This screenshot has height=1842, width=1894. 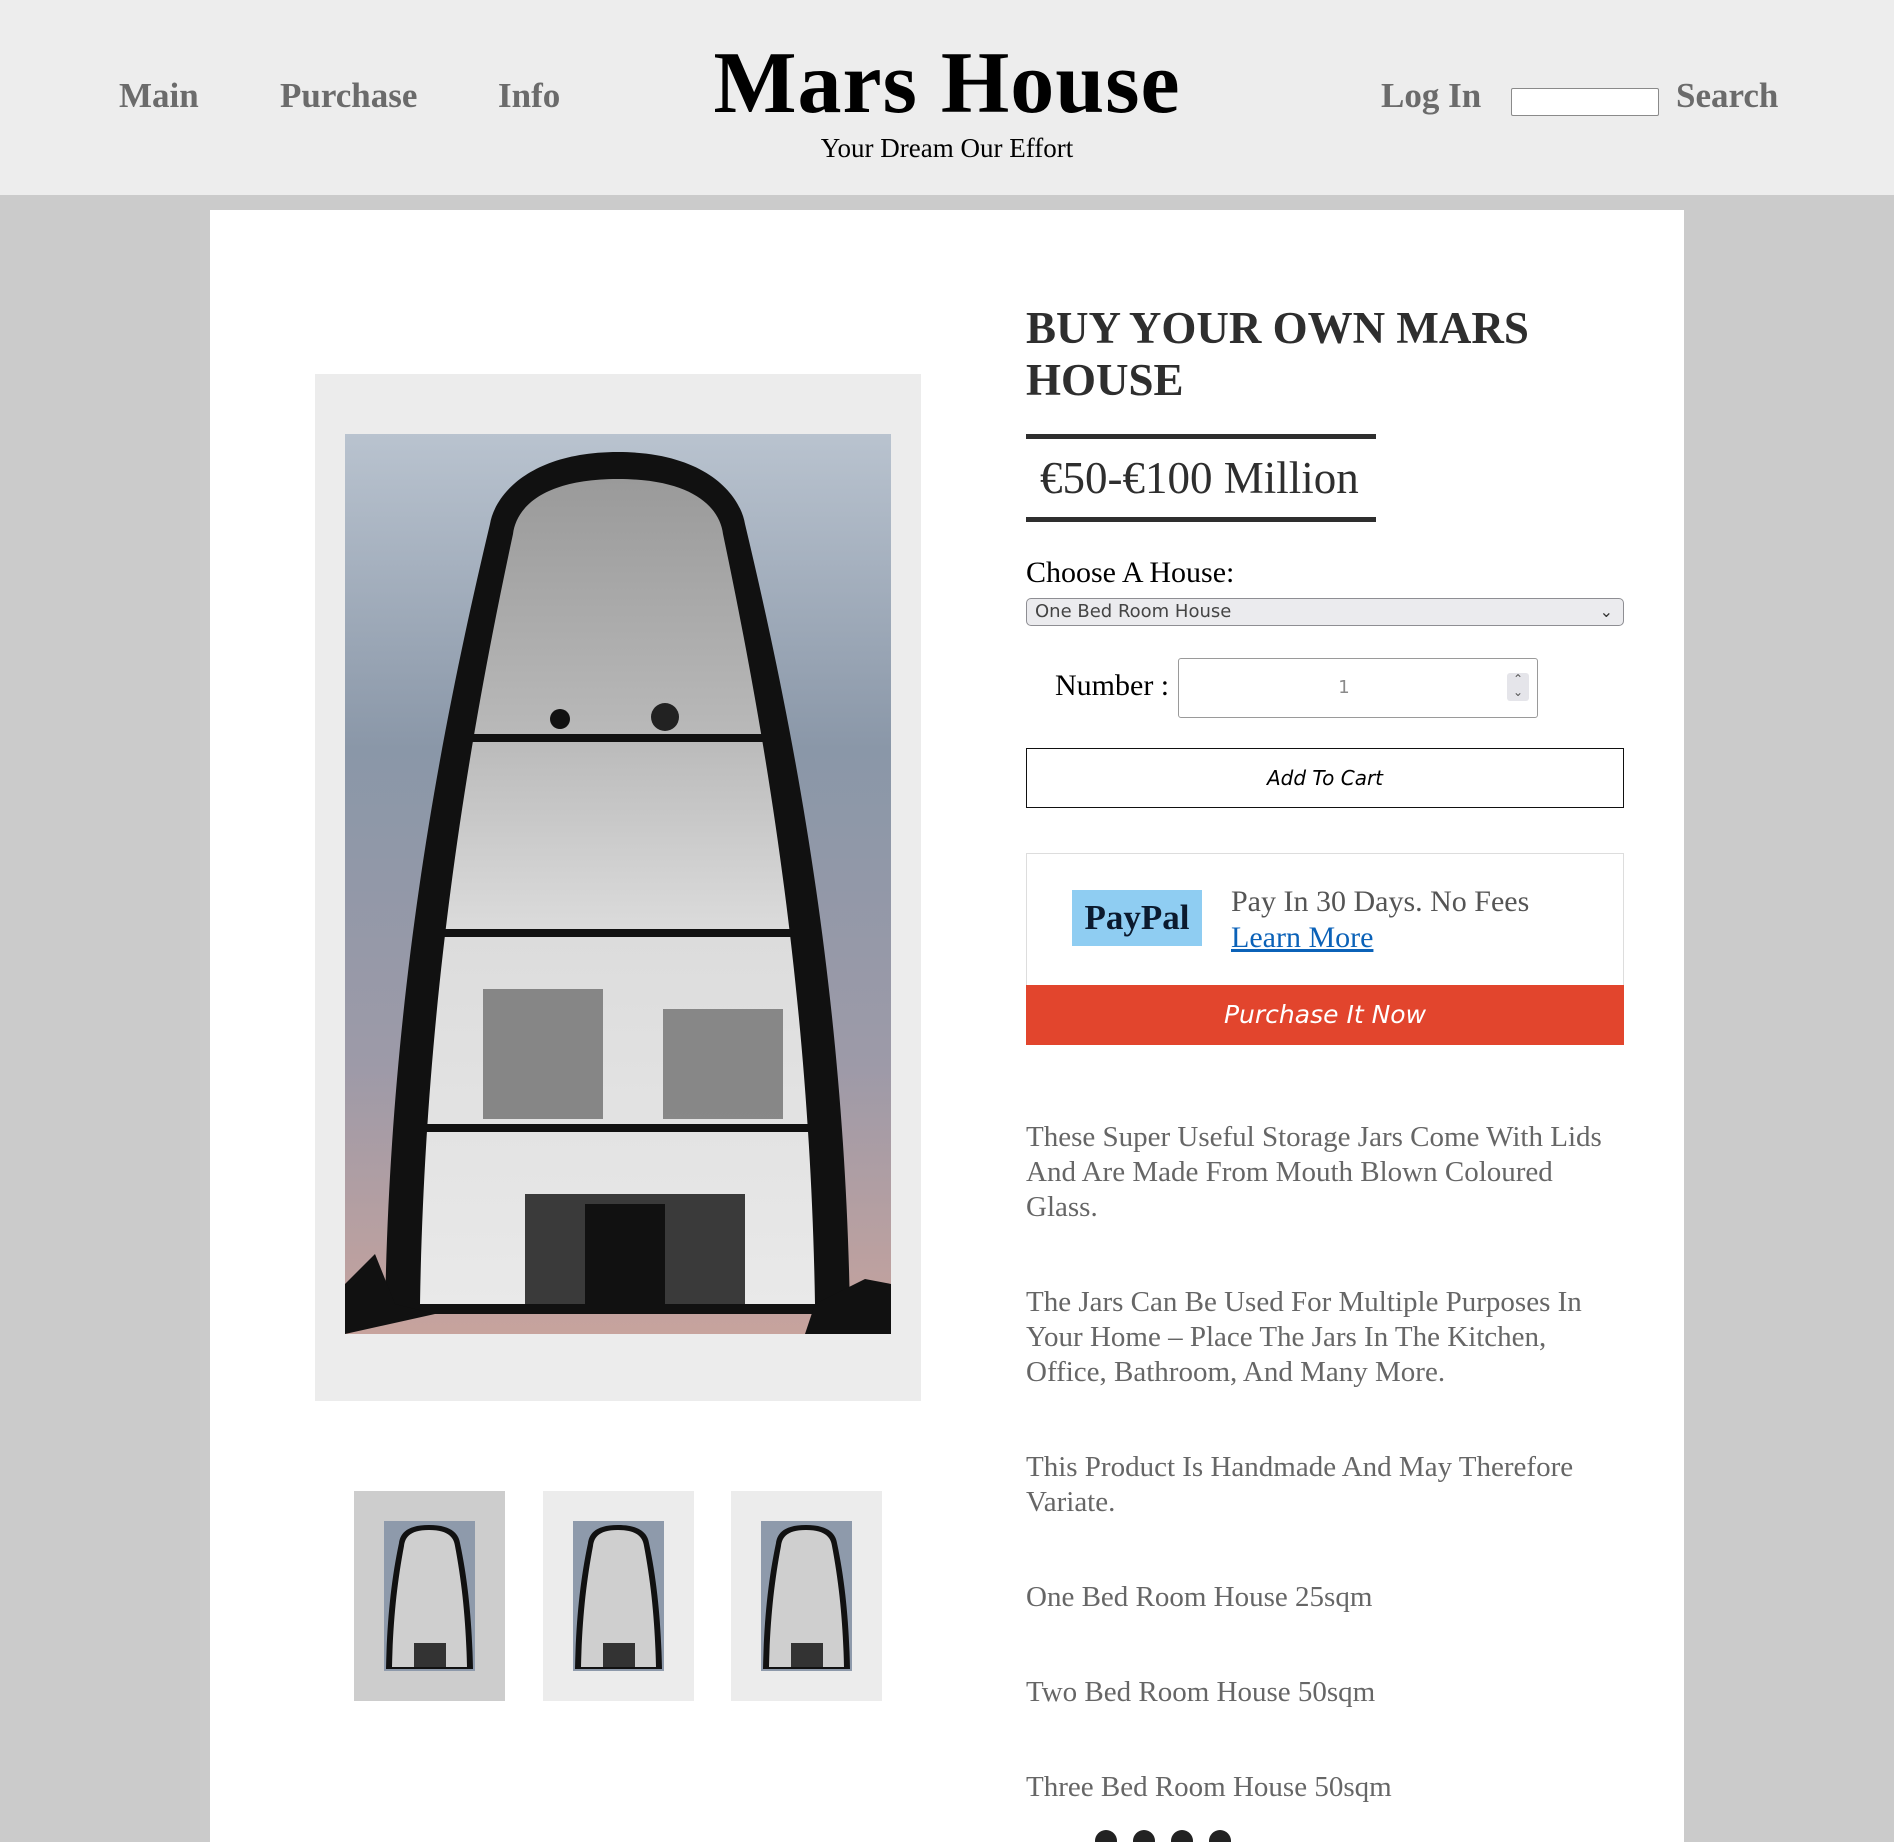 I want to click on chevron-down-icon: ⌄, so click(x=1606, y=611).